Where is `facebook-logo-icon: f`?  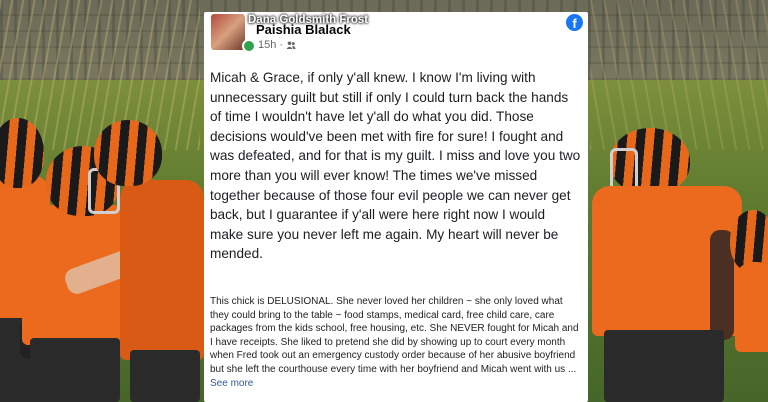 facebook-logo-icon: f is located at coordinates (574, 22).